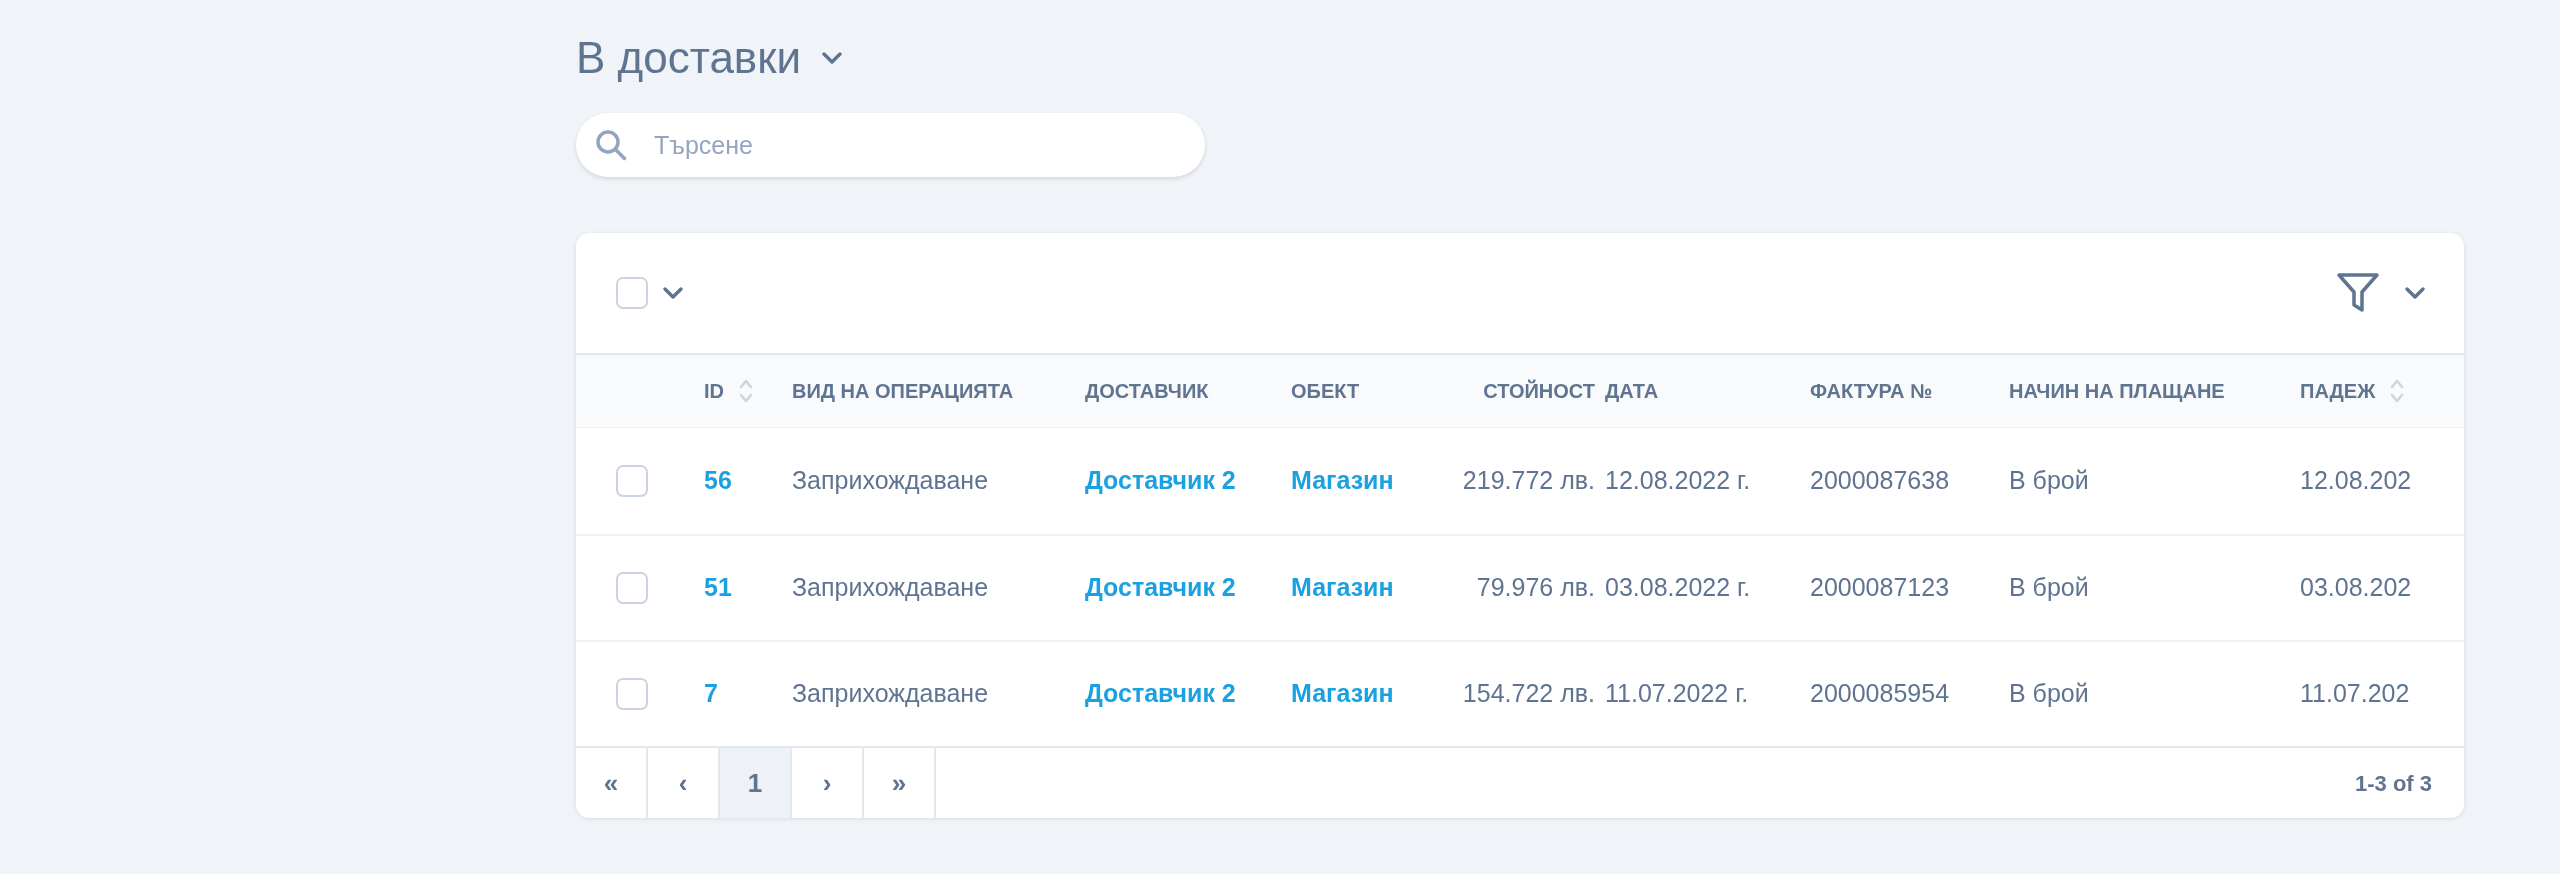 The height and width of the screenshot is (874, 2560). What do you see at coordinates (2117, 391) in the screenshot?
I see `column-header: НАЧИН НА ПЛАЩАНЕ` at bounding box center [2117, 391].